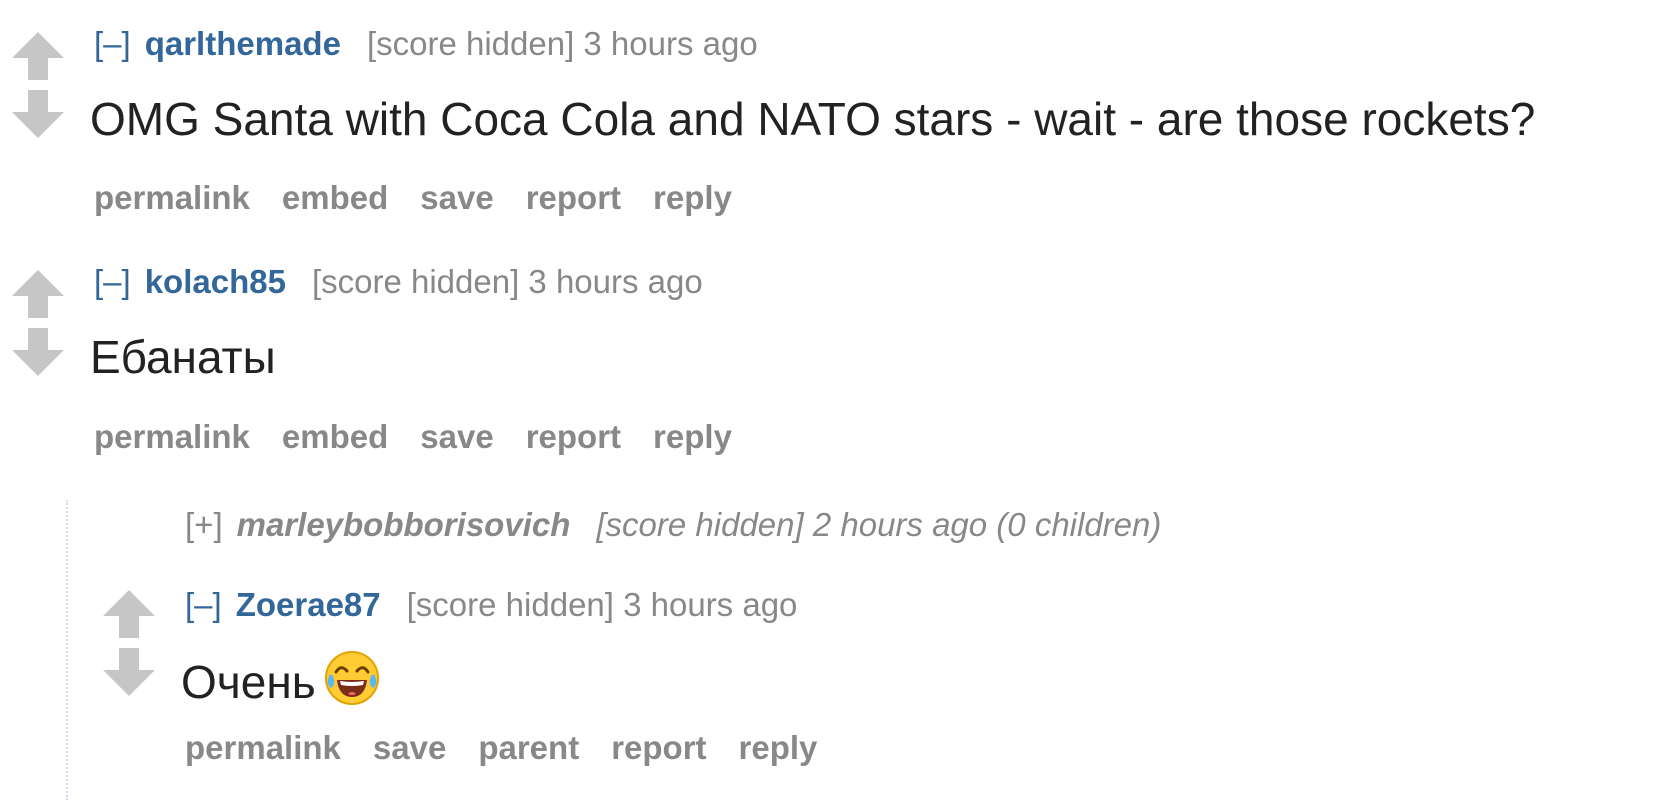 The image size is (1672, 800). I want to click on comment-meta: [score hidden] 2 hours ago (0 children), so click(879, 524).